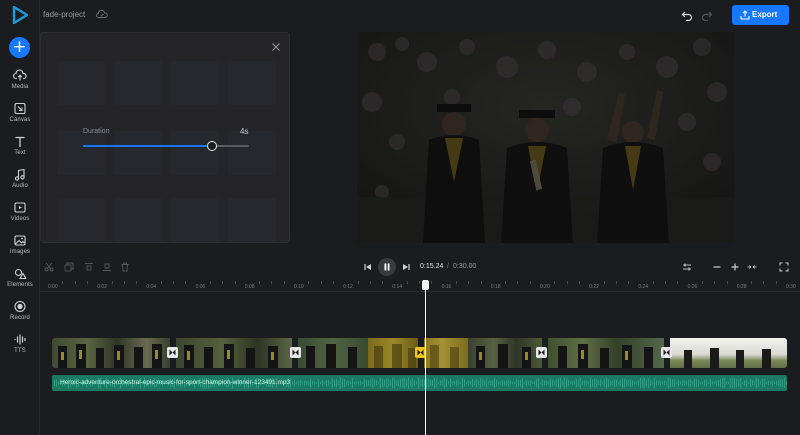 The height and width of the screenshot is (435, 800). Describe the element at coordinates (20, 347) in the screenshot. I see `sidebar-item-tts: TTS` at that location.